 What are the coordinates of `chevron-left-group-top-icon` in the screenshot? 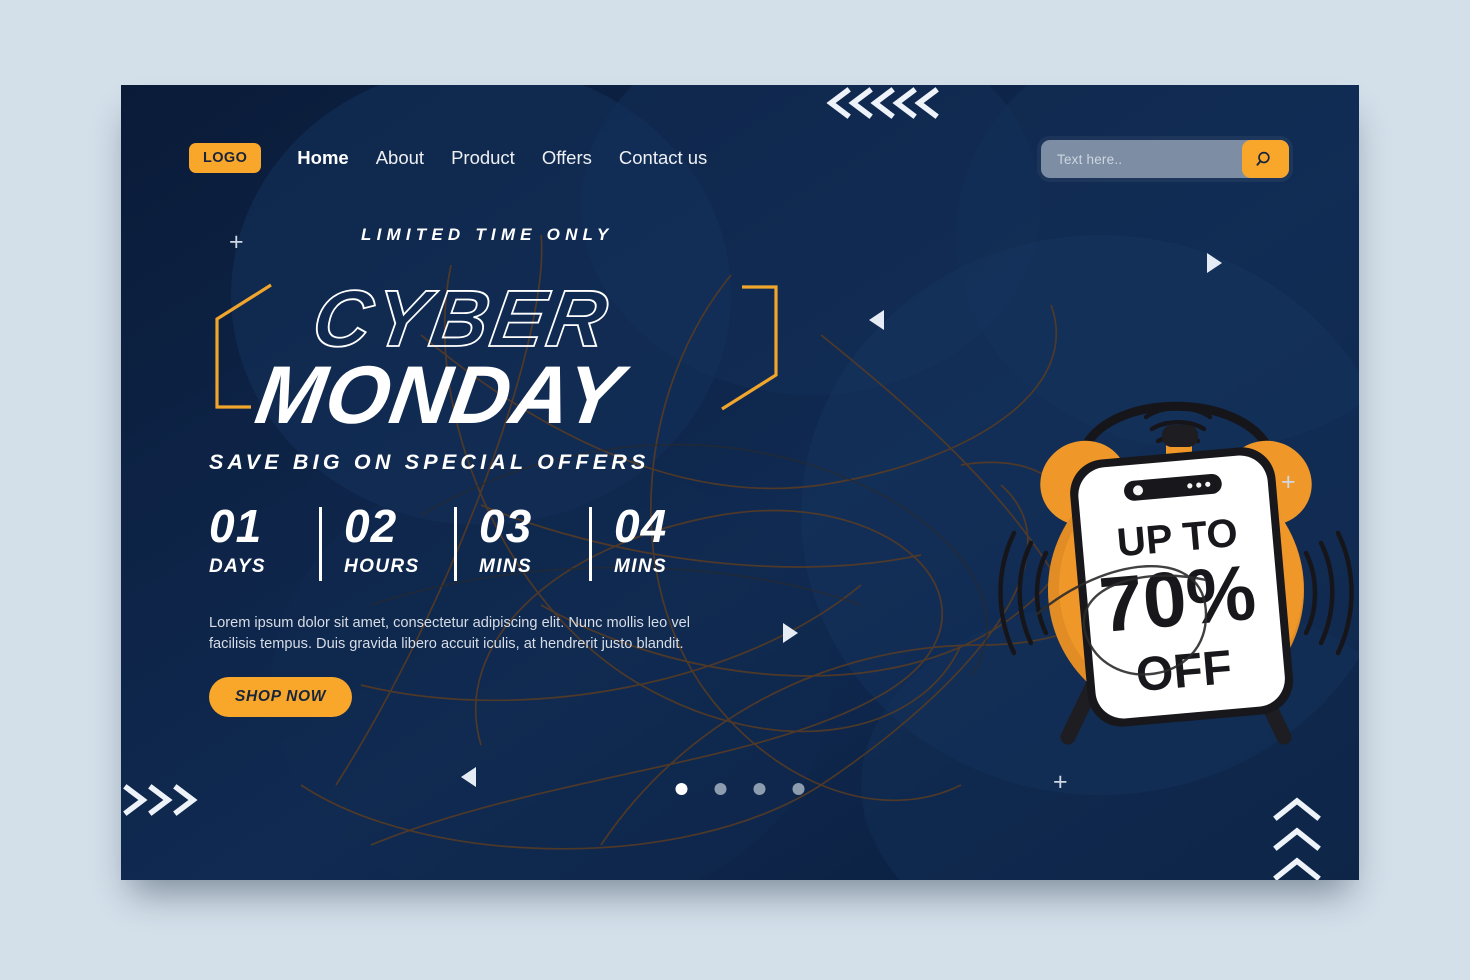 It's located at (882, 103).